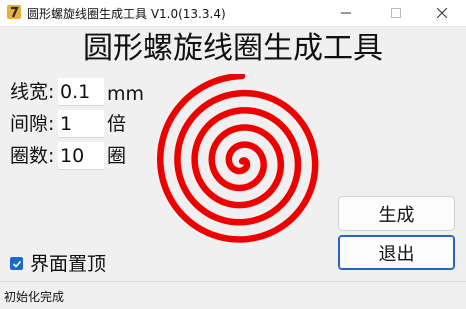 The width and height of the screenshot is (466, 309). What do you see at coordinates (233, 48) in the screenshot?
I see `page-title: 圆形螺旋线圈生成工具` at bounding box center [233, 48].